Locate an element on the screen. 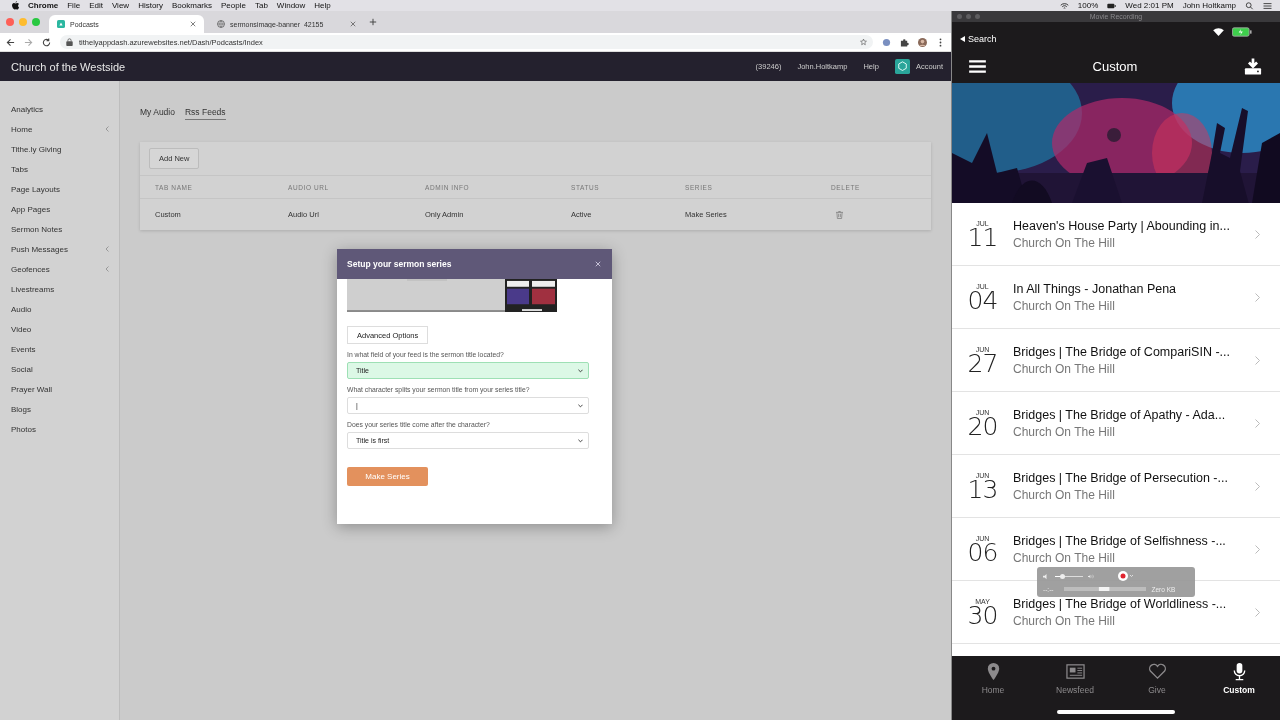 This screenshot has width=1280, height=720. menu-item: Bookmarks is located at coordinates (192, 5).